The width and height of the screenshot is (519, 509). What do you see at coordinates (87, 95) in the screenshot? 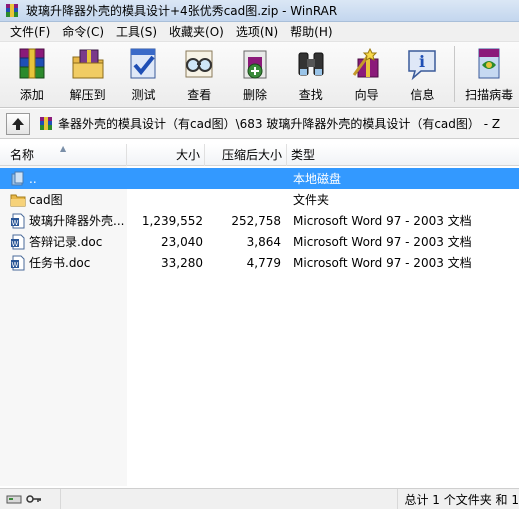
I see `extract-to-label: 解压到` at bounding box center [87, 95].